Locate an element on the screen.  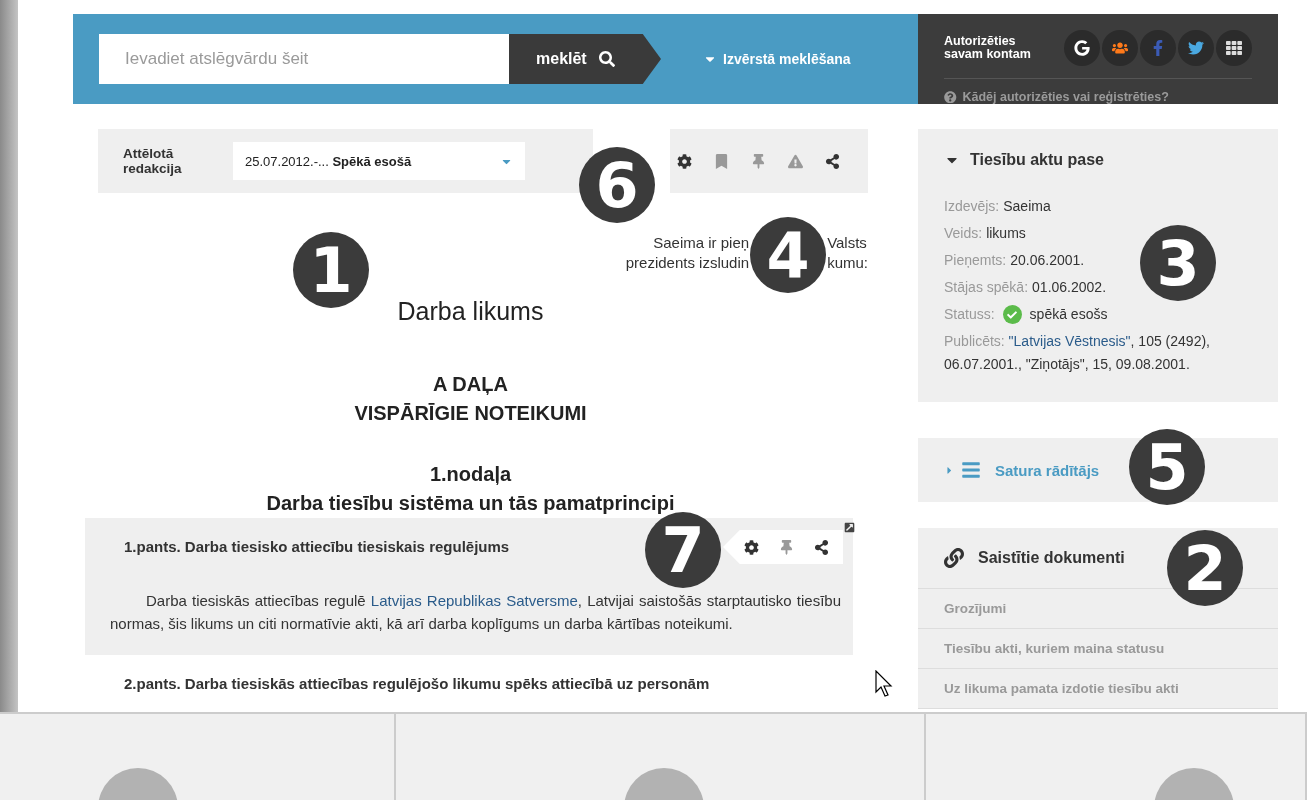
twitter-icon is located at coordinates (1196, 48).